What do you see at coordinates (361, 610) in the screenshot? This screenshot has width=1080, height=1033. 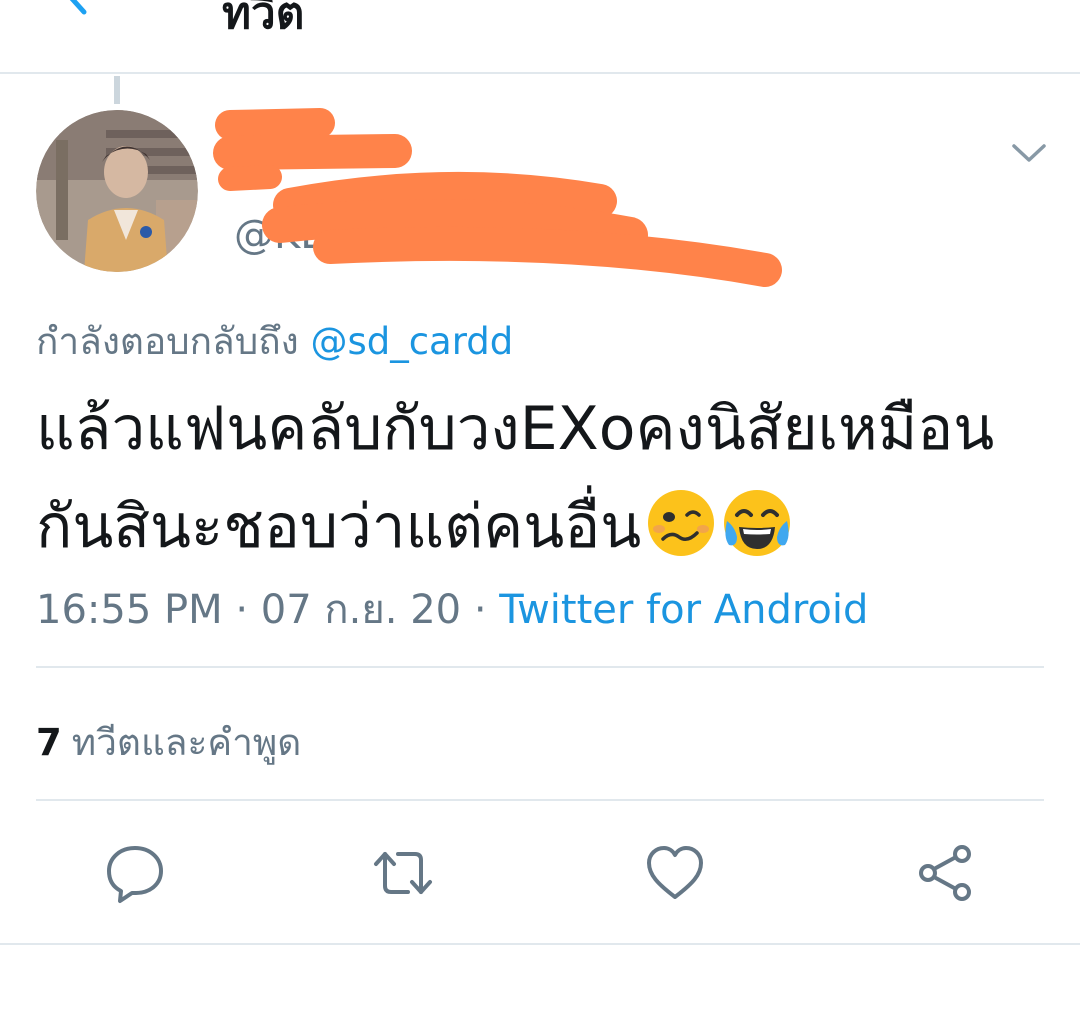 I see `tweet-date: 07 ก.ย. 20` at bounding box center [361, 610].